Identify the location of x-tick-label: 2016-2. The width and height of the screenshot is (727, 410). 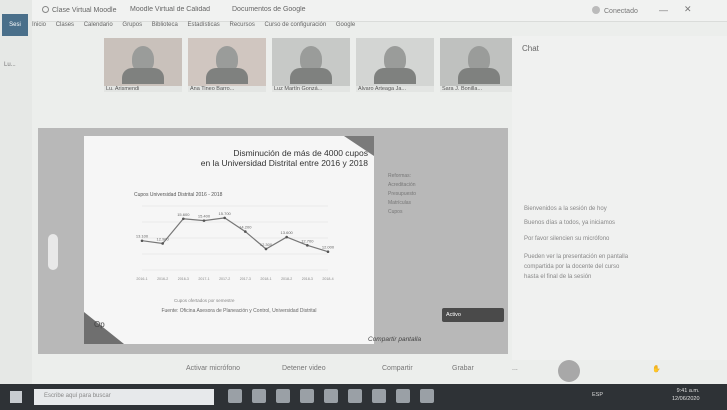
(162, 279).